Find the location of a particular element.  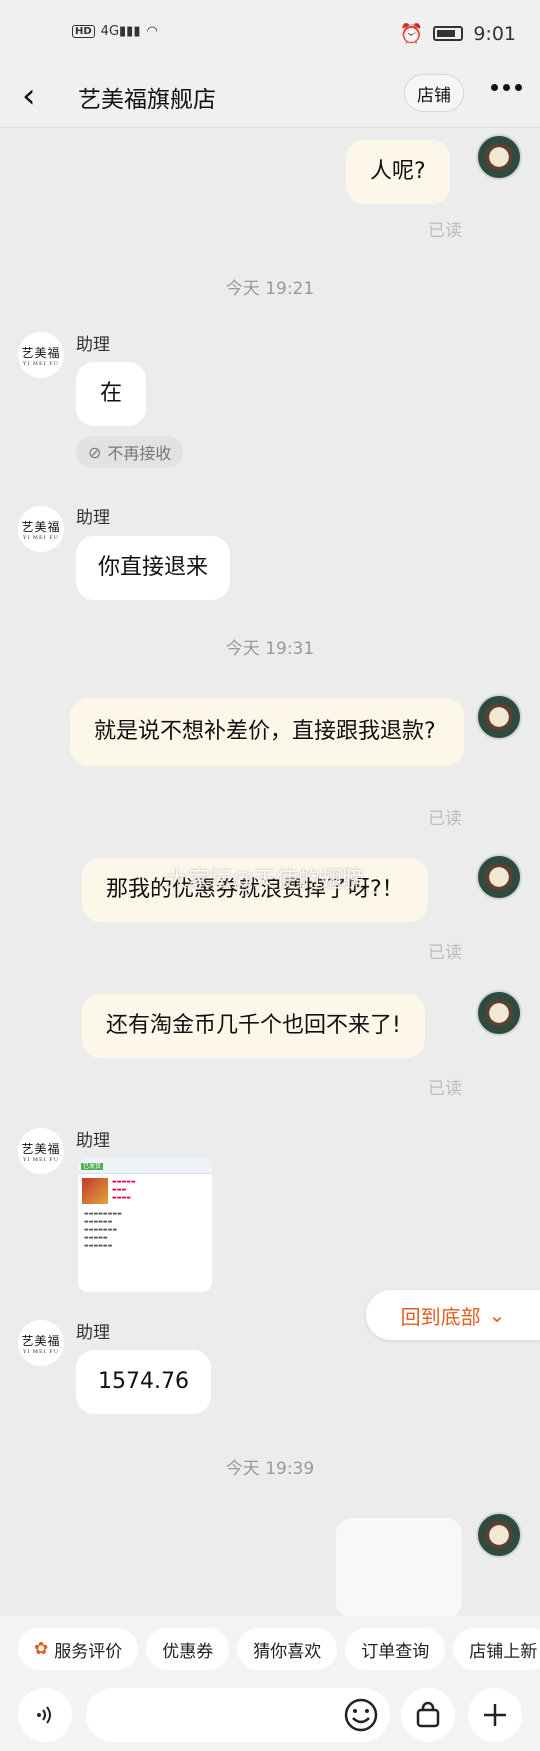

voice-button is located at coordinates (45, 1715).